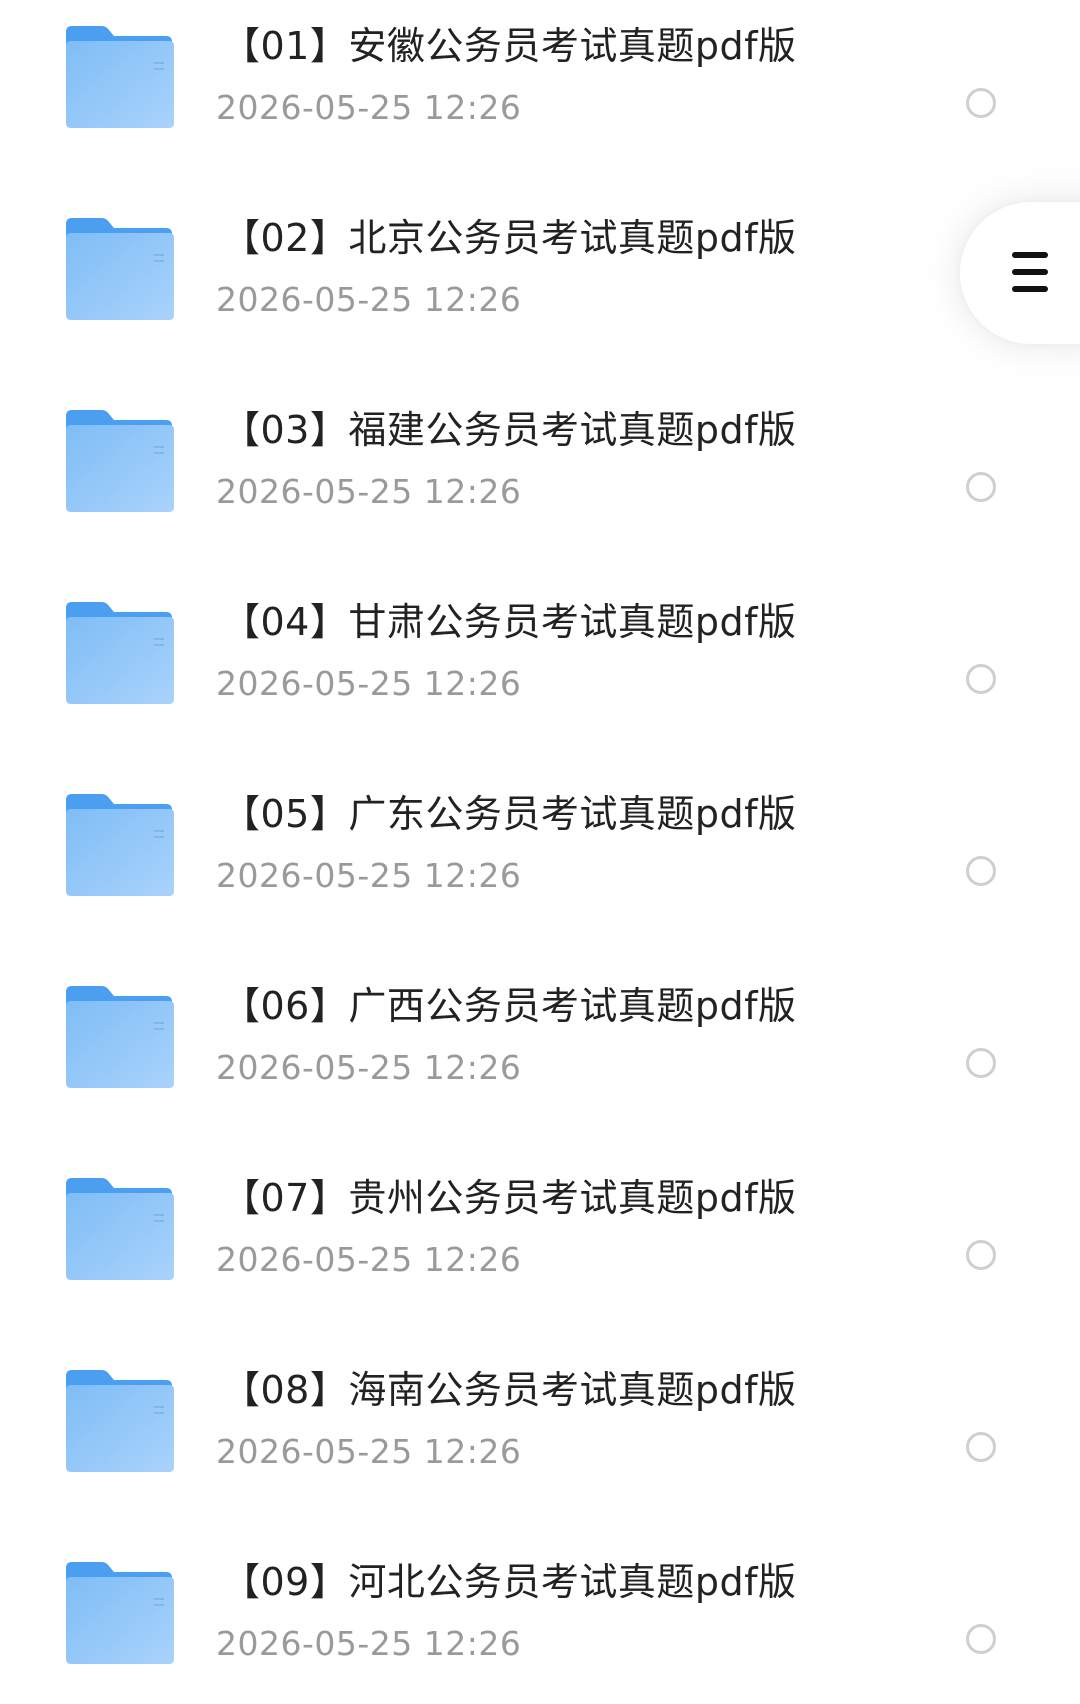 The width and height of the screenshot is (1080, 1704). Describe the element at coordinates (509, 1006) in the screenshot. I see `file-name: 【06】广西公务员考试真题pdf版` at that location.